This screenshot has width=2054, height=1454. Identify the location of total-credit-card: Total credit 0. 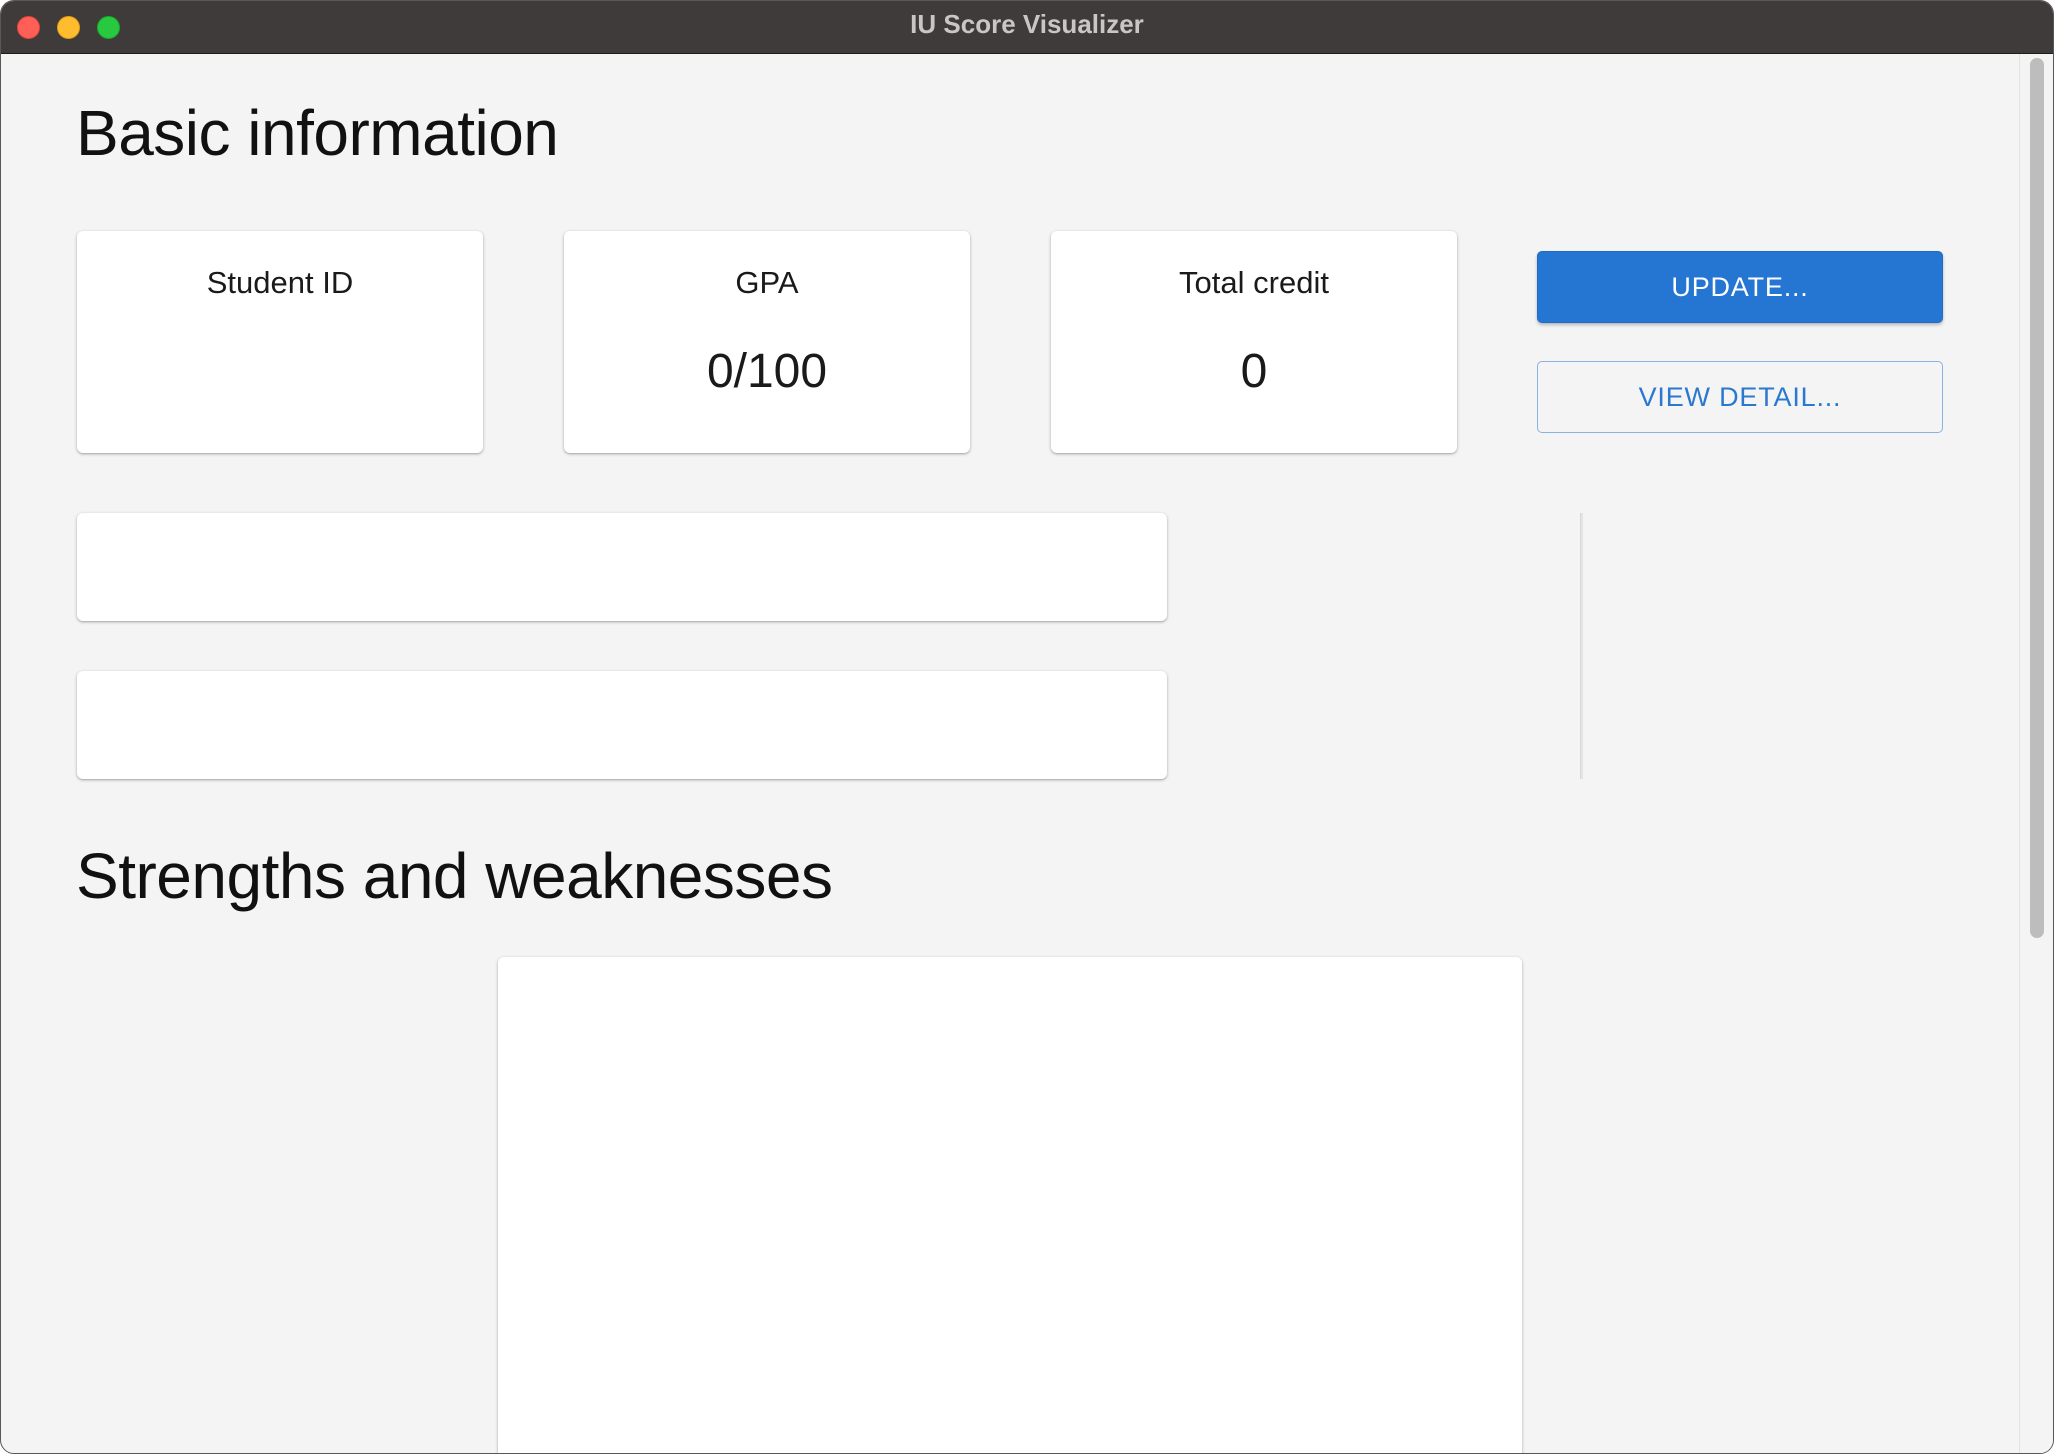
(1254, 342).